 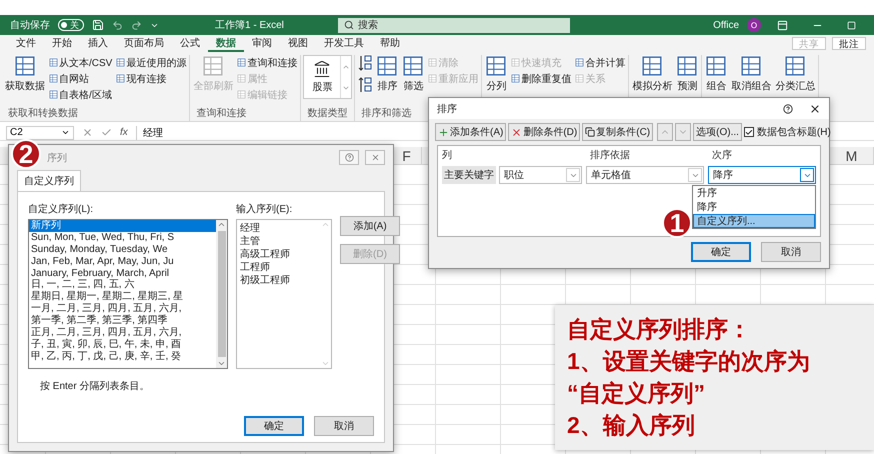 I want to click on custom-lists-box, so click(x=128, y=294).